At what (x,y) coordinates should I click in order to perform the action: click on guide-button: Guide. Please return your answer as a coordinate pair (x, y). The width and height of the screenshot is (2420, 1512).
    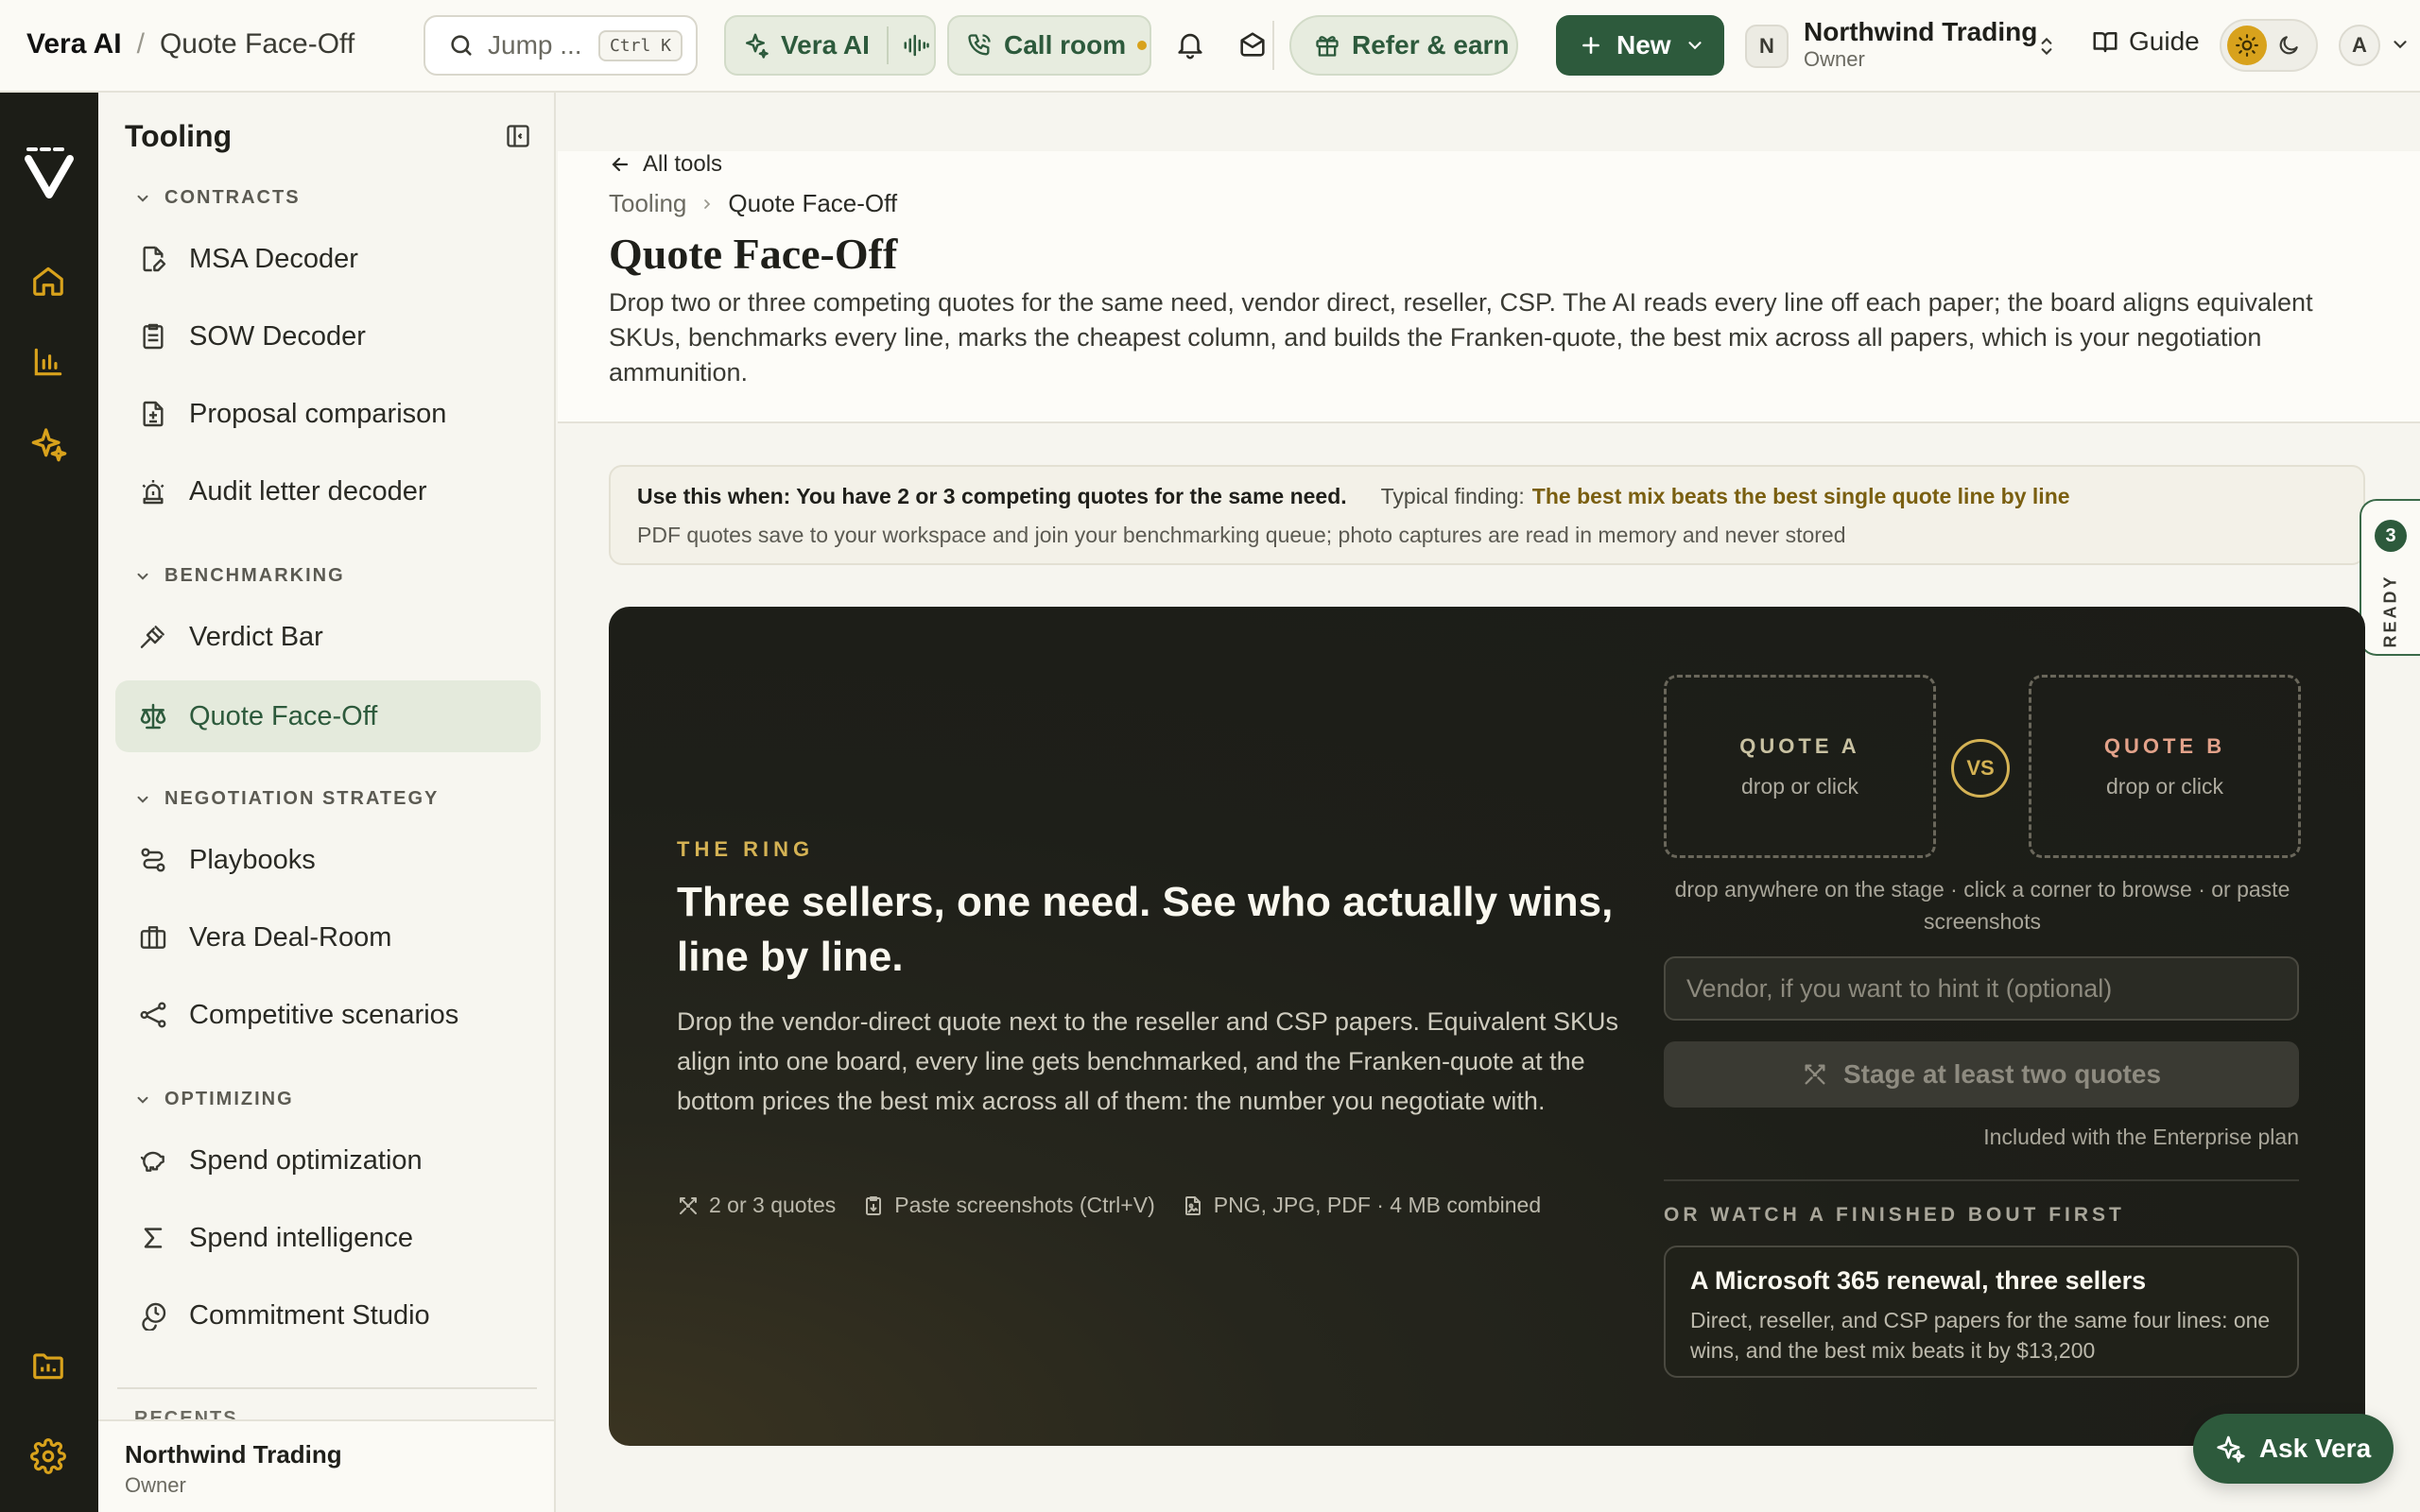
    Looking at the image, I should click on (2145, 41).